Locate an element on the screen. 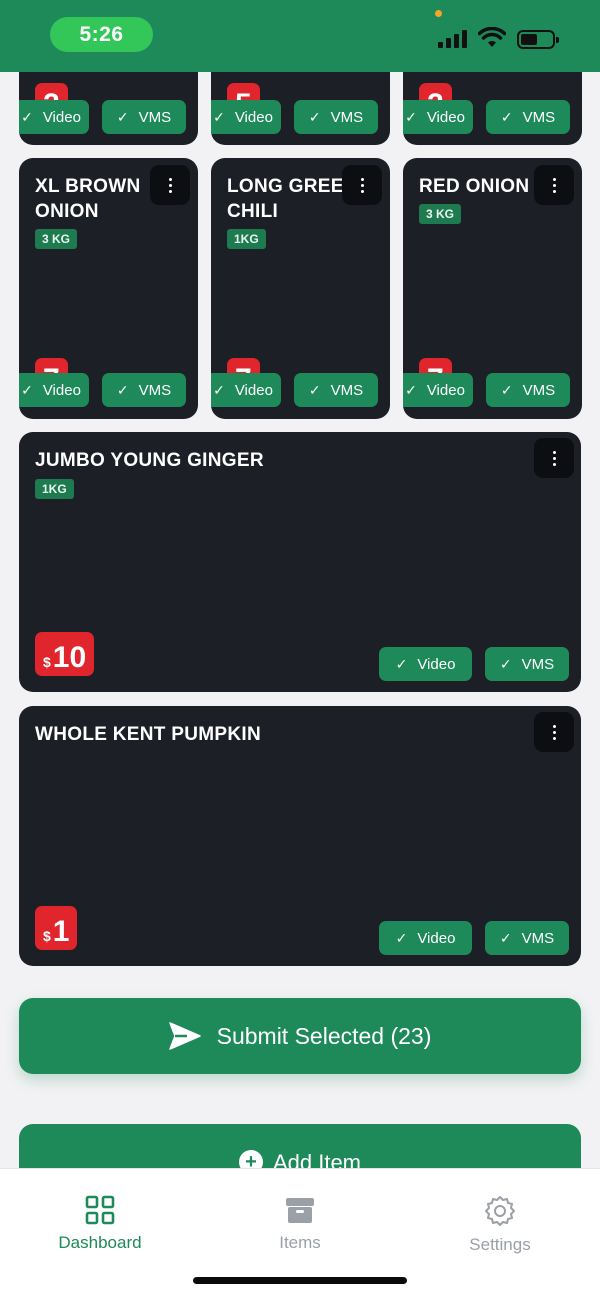 The height and width of the screenshot is (1298, 600). wifi-icon is located at coordinates (492, 37).